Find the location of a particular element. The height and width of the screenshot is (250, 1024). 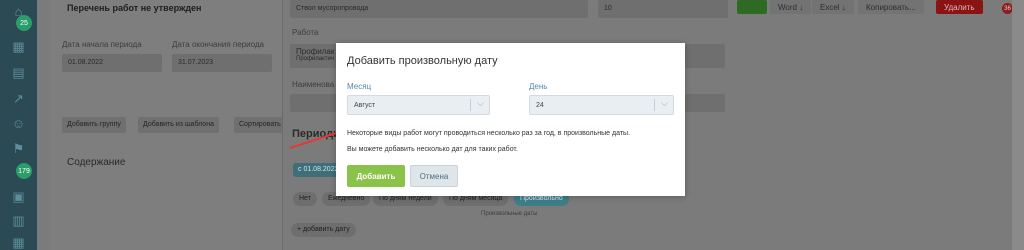

day-value: 24 is located at coordinates (540, 105).